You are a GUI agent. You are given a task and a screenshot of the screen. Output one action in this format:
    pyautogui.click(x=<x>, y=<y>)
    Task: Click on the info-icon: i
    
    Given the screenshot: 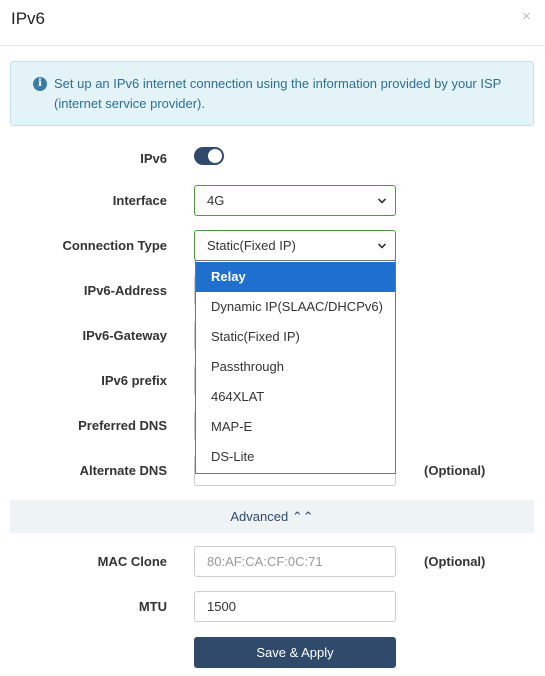 What is the action you would take?
    pyautogui.click(x=40, y=84)
    